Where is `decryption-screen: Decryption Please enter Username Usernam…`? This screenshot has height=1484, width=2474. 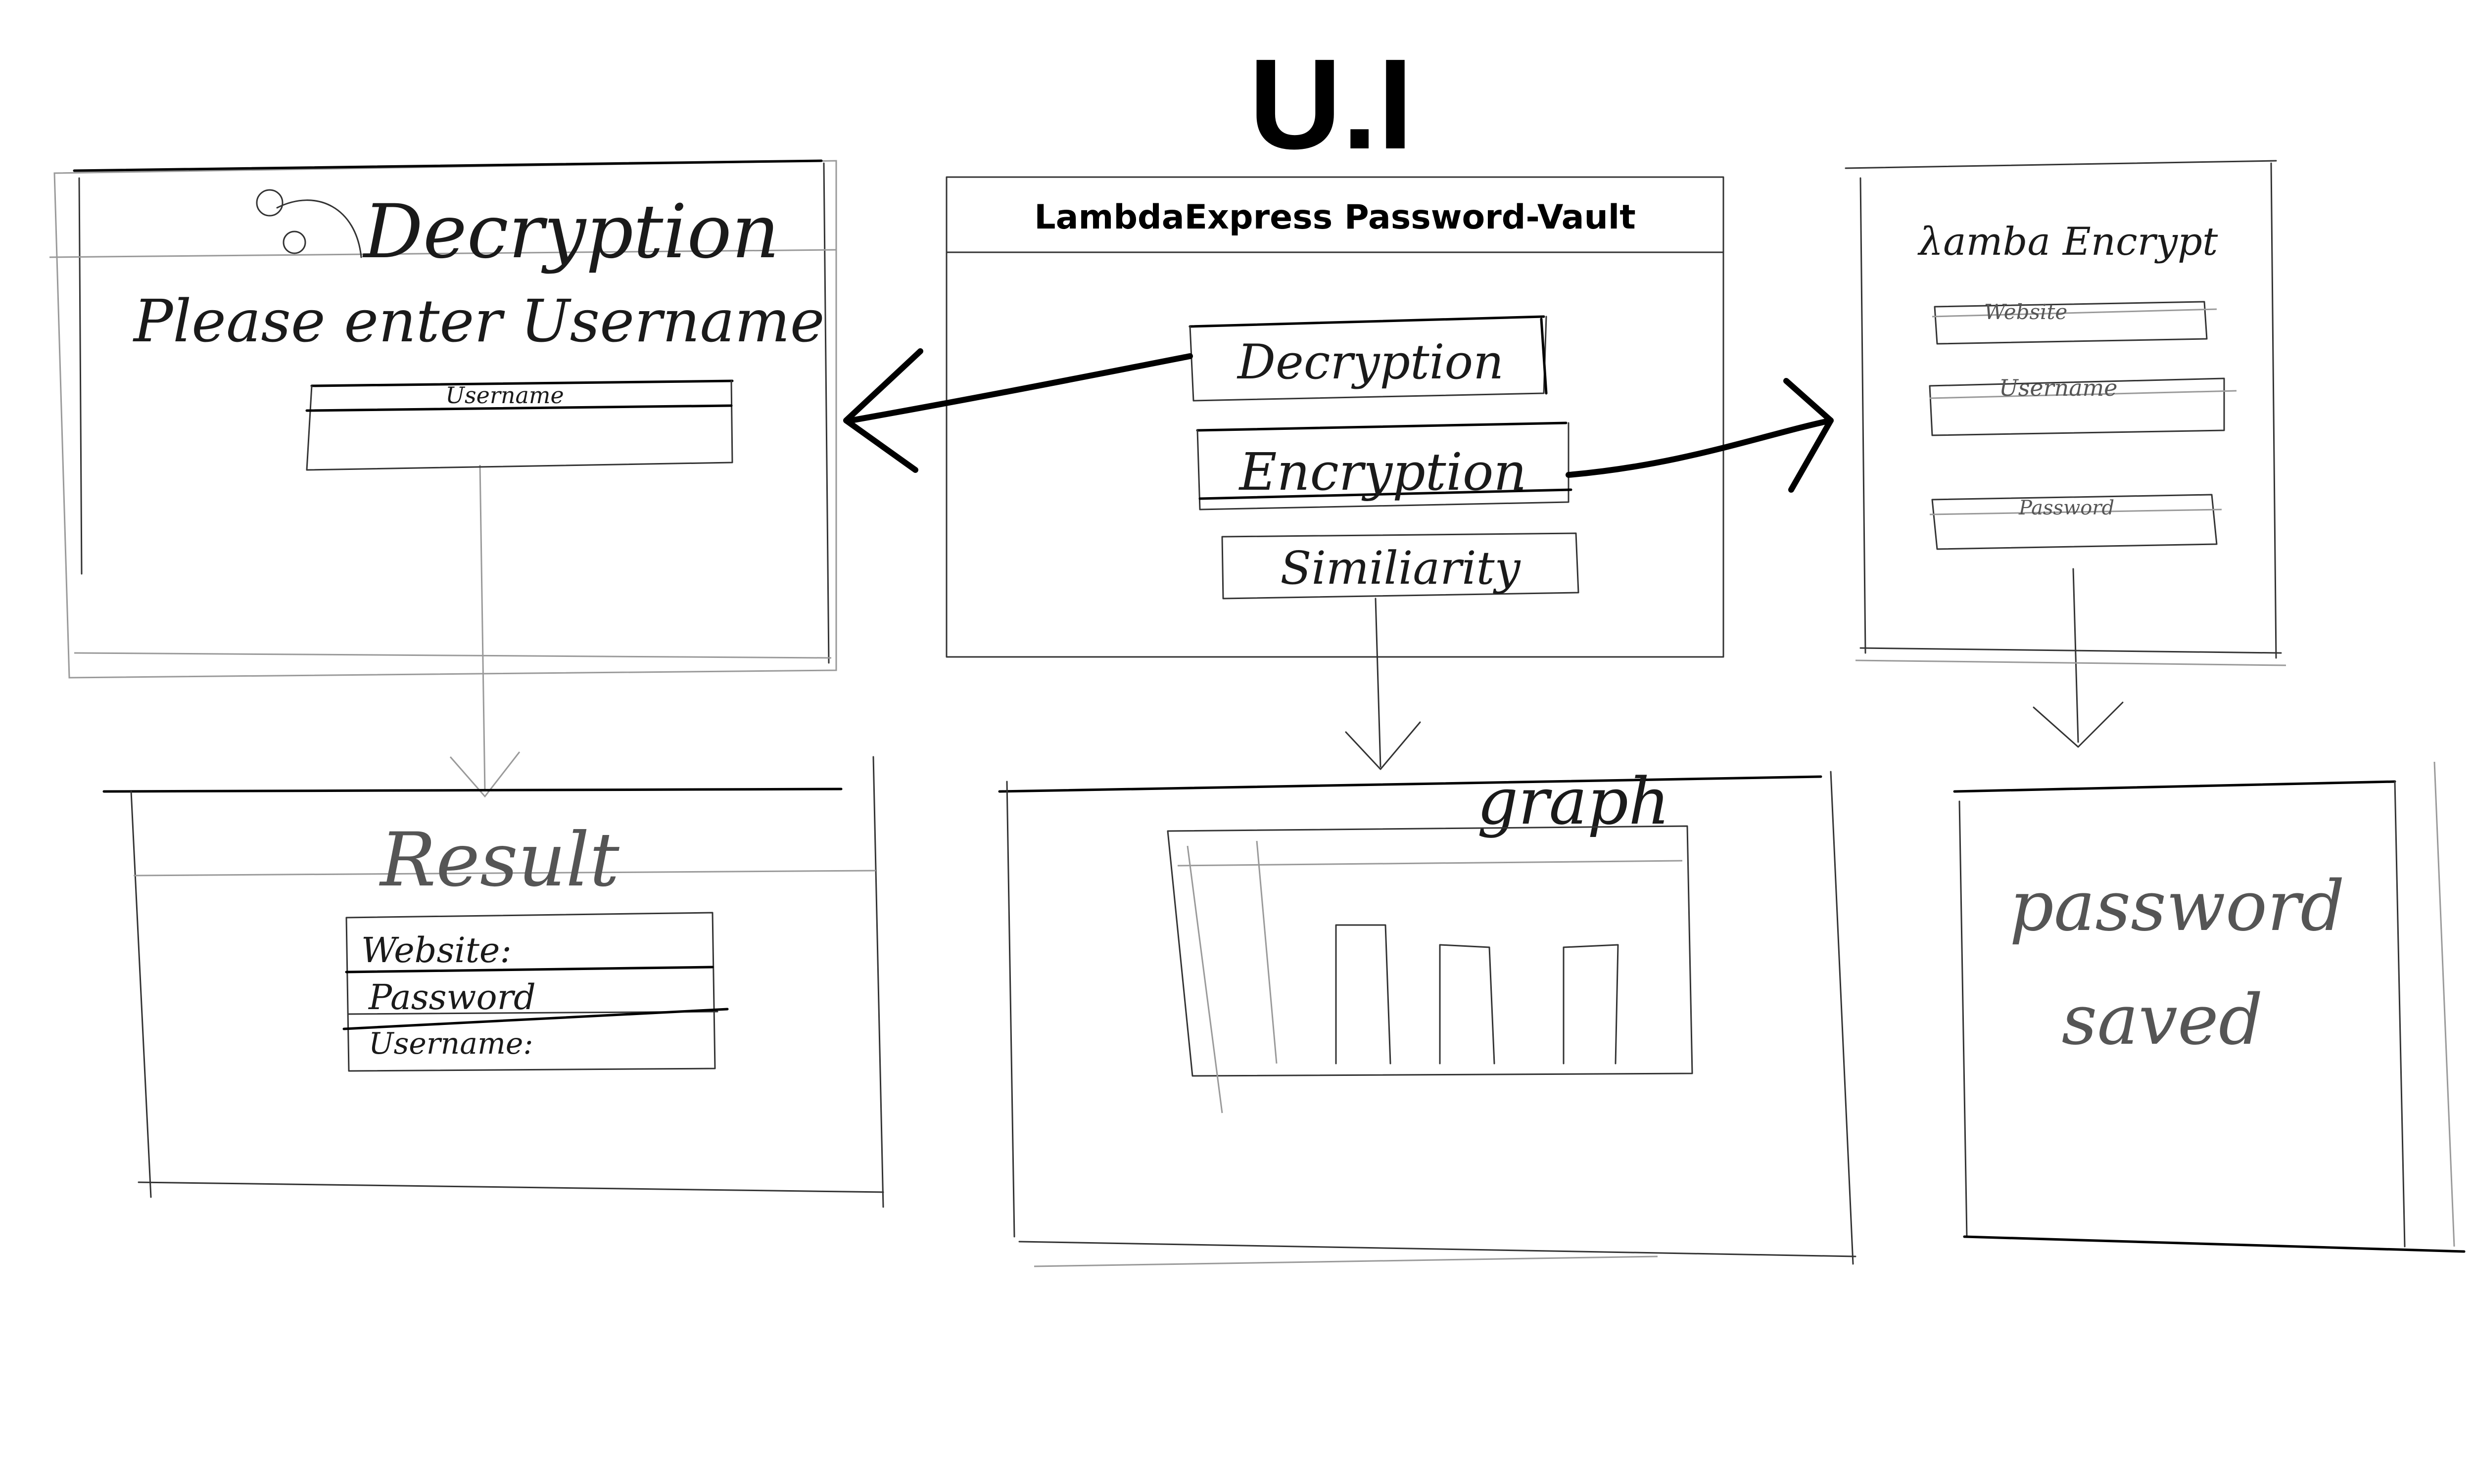 decryption-screen: Decryption Please enter Username Usernam… is located at coordinates (443, 419).